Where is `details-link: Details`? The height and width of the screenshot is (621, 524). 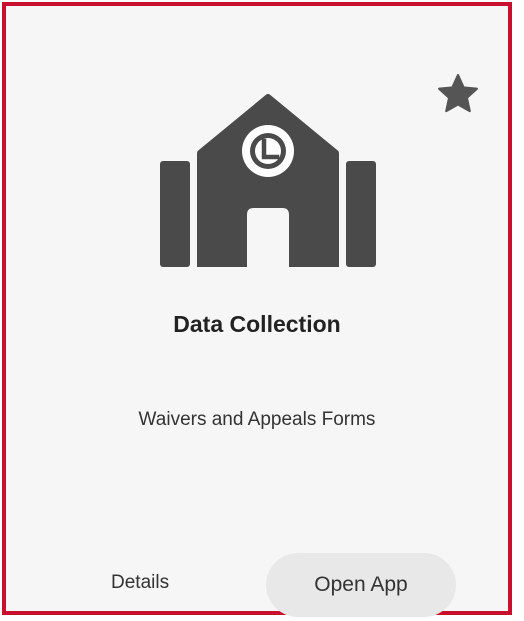 details-link: Details is located at coordinates (140, 583).